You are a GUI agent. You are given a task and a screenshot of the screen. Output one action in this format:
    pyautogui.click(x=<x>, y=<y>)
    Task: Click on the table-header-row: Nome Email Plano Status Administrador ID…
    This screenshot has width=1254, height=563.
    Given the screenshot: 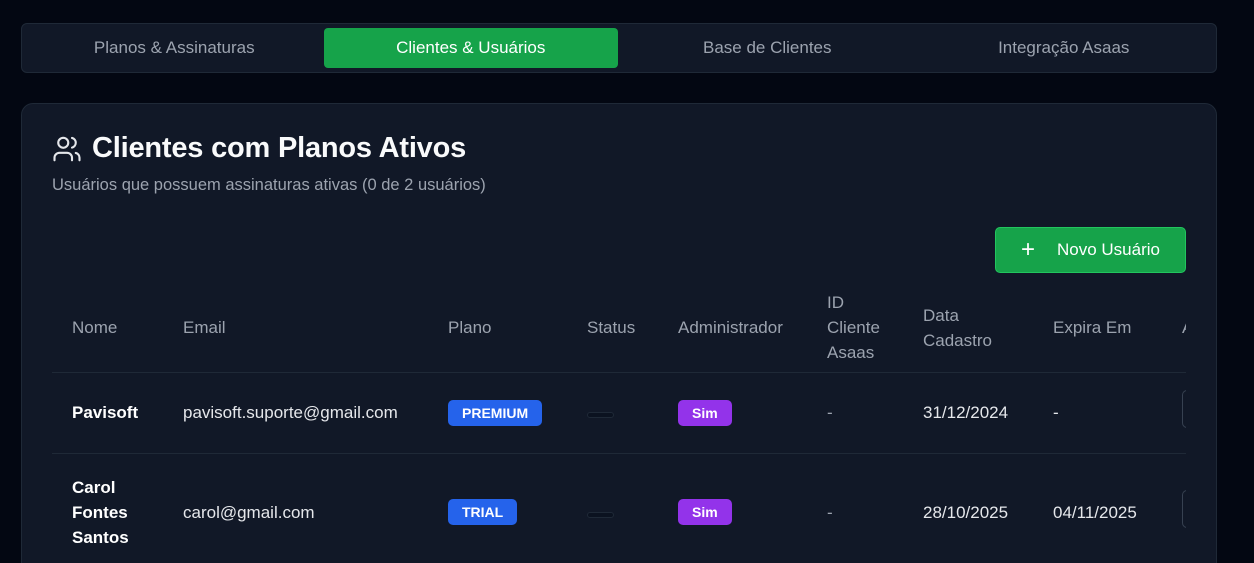 What is the action you would take?
    pyautogui.click(x=619, y=328)
    